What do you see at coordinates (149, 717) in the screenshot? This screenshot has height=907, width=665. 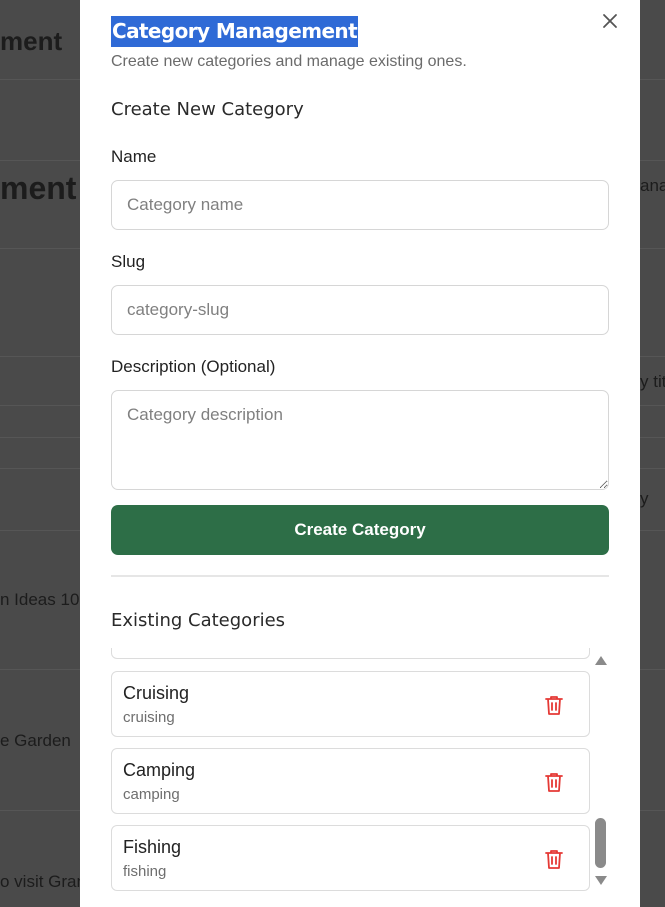 I see `category-slug: cruising` at bounding box center [149, 717].